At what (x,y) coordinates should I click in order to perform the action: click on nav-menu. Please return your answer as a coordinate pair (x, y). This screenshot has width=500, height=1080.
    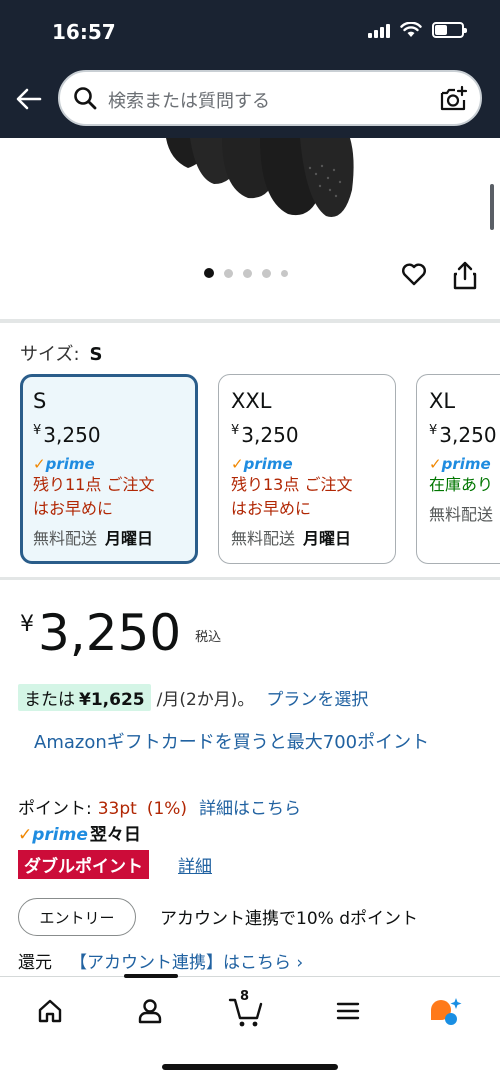
    Looking at the image, I should click on (348, 1011).